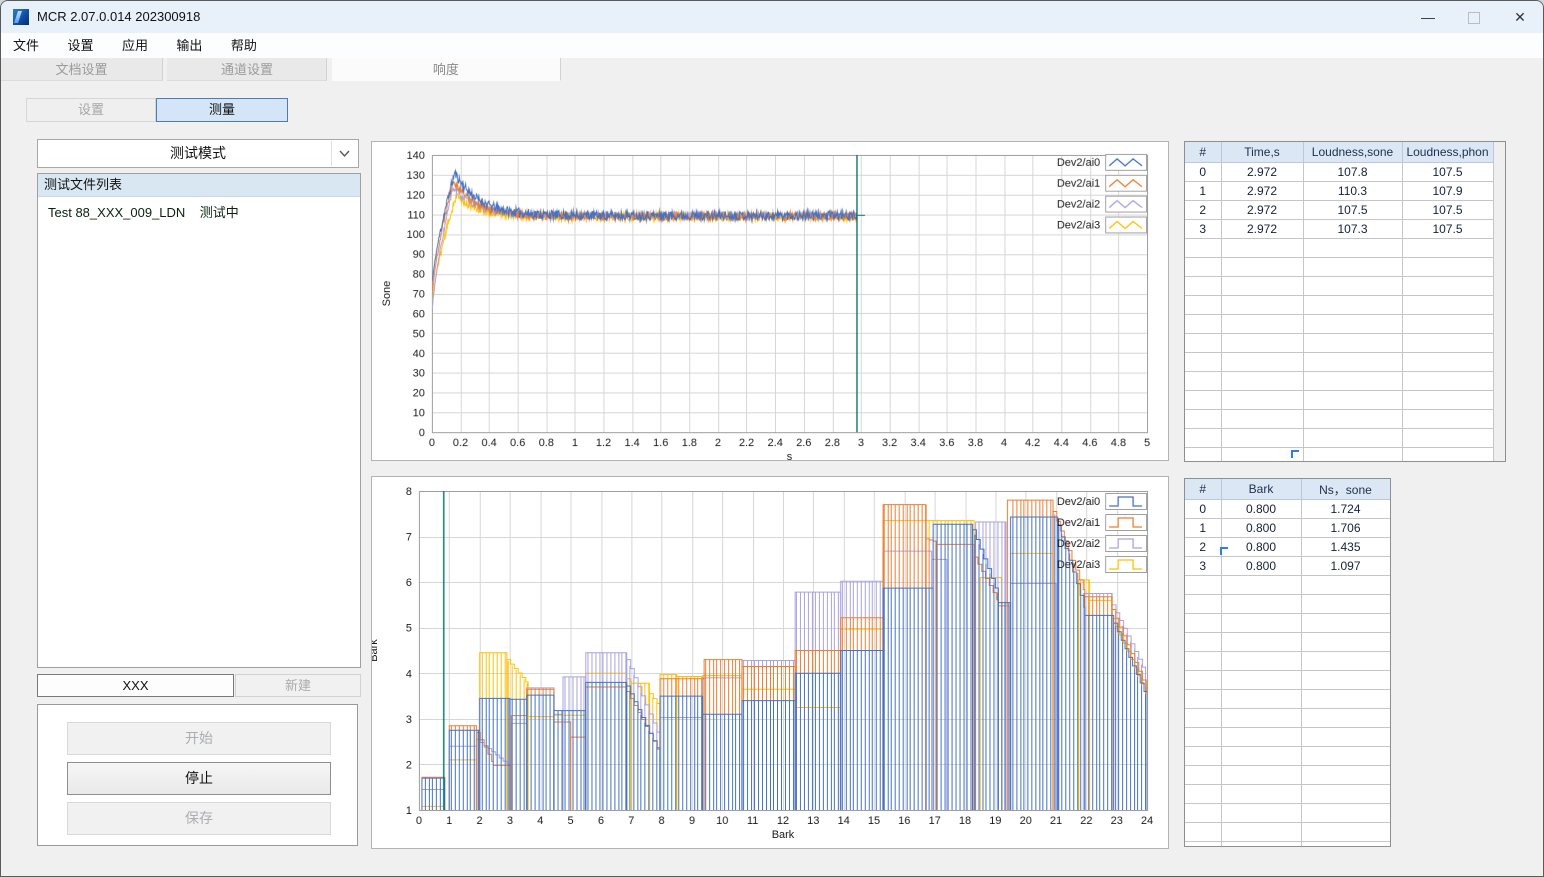 This screenshot has width=1544, height=877. I want to click on new-button: 新建, so click(298, 685).